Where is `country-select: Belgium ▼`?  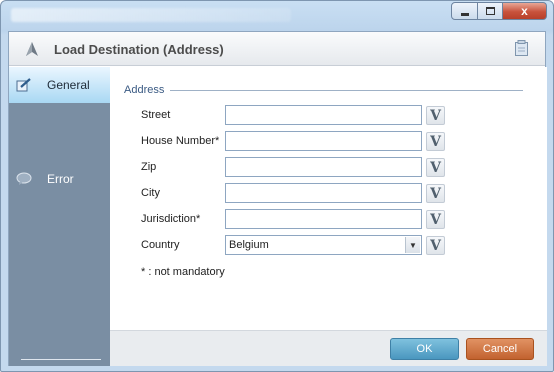
country-select: Belgium ▼ is located at coordinates (323, 245).